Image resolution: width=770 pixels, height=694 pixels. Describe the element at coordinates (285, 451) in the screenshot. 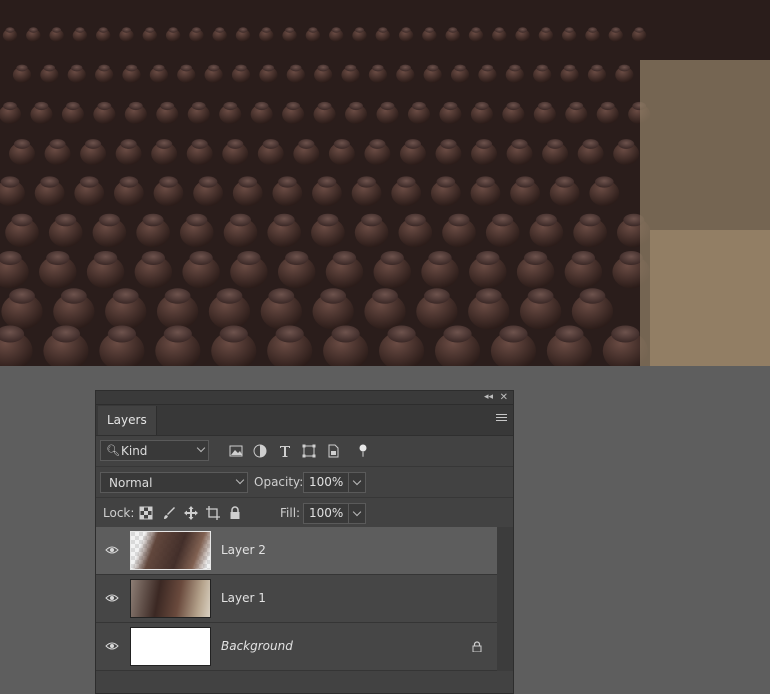

I see `type-filter-icon` at that location.